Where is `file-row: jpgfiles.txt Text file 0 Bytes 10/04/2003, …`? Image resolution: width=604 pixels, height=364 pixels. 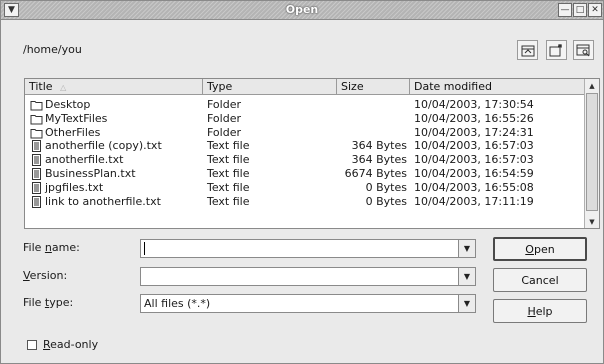
file-row: jpgfiles.txt Text file 0 Bytes 10/04/2003, … is located at coordinates (305, 188).